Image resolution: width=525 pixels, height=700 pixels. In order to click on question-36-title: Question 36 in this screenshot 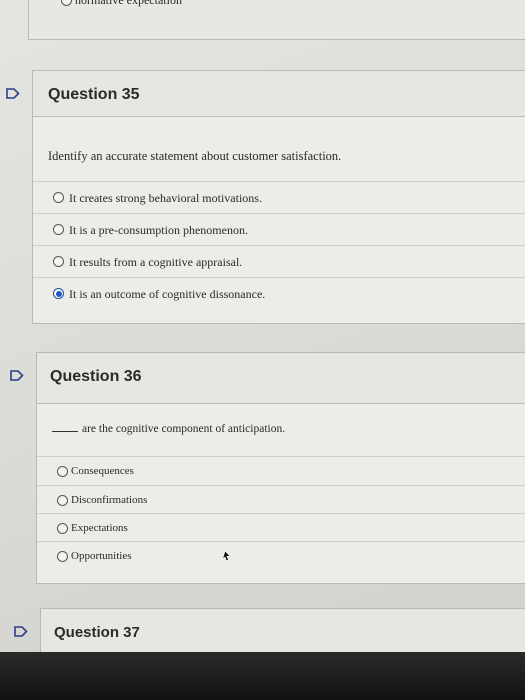, I will do `click(96, 376)`.